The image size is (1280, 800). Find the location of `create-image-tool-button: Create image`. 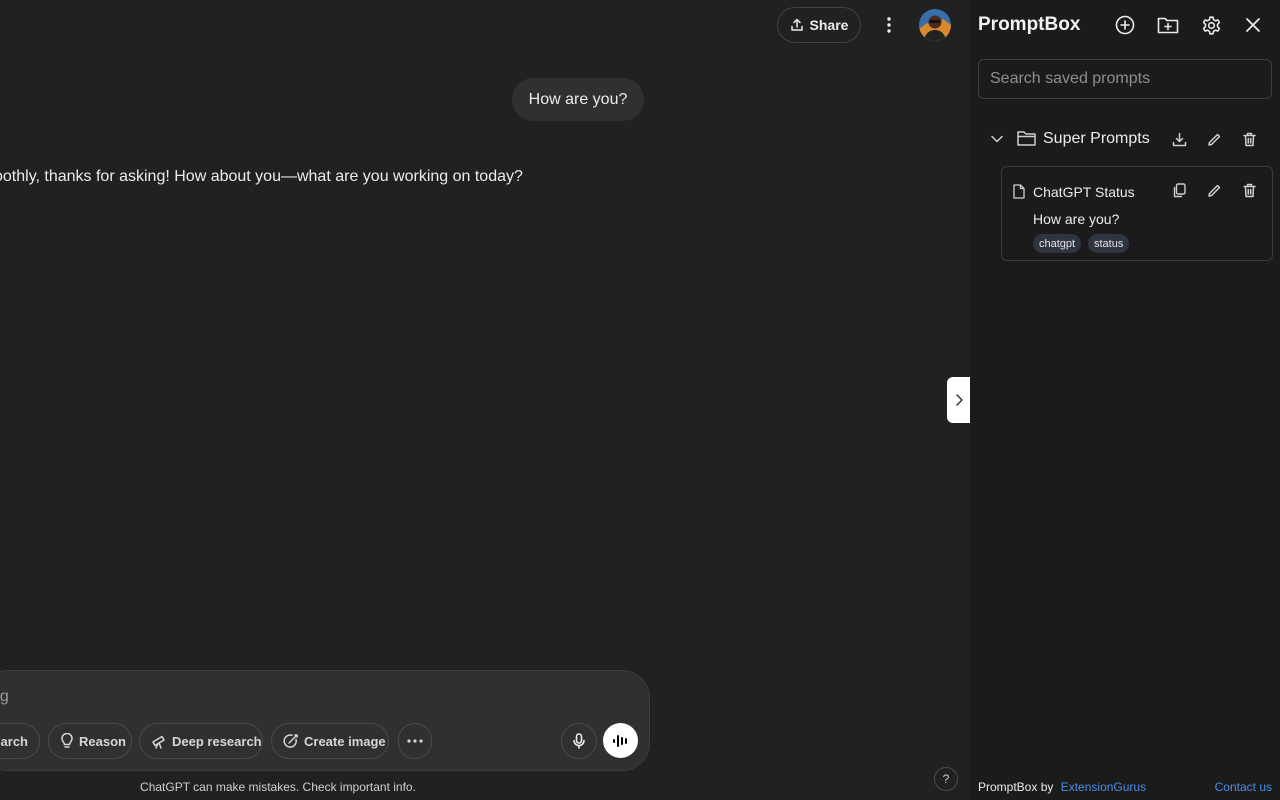

create-image-tool-button: Create image is located at coordinates (330, 741).